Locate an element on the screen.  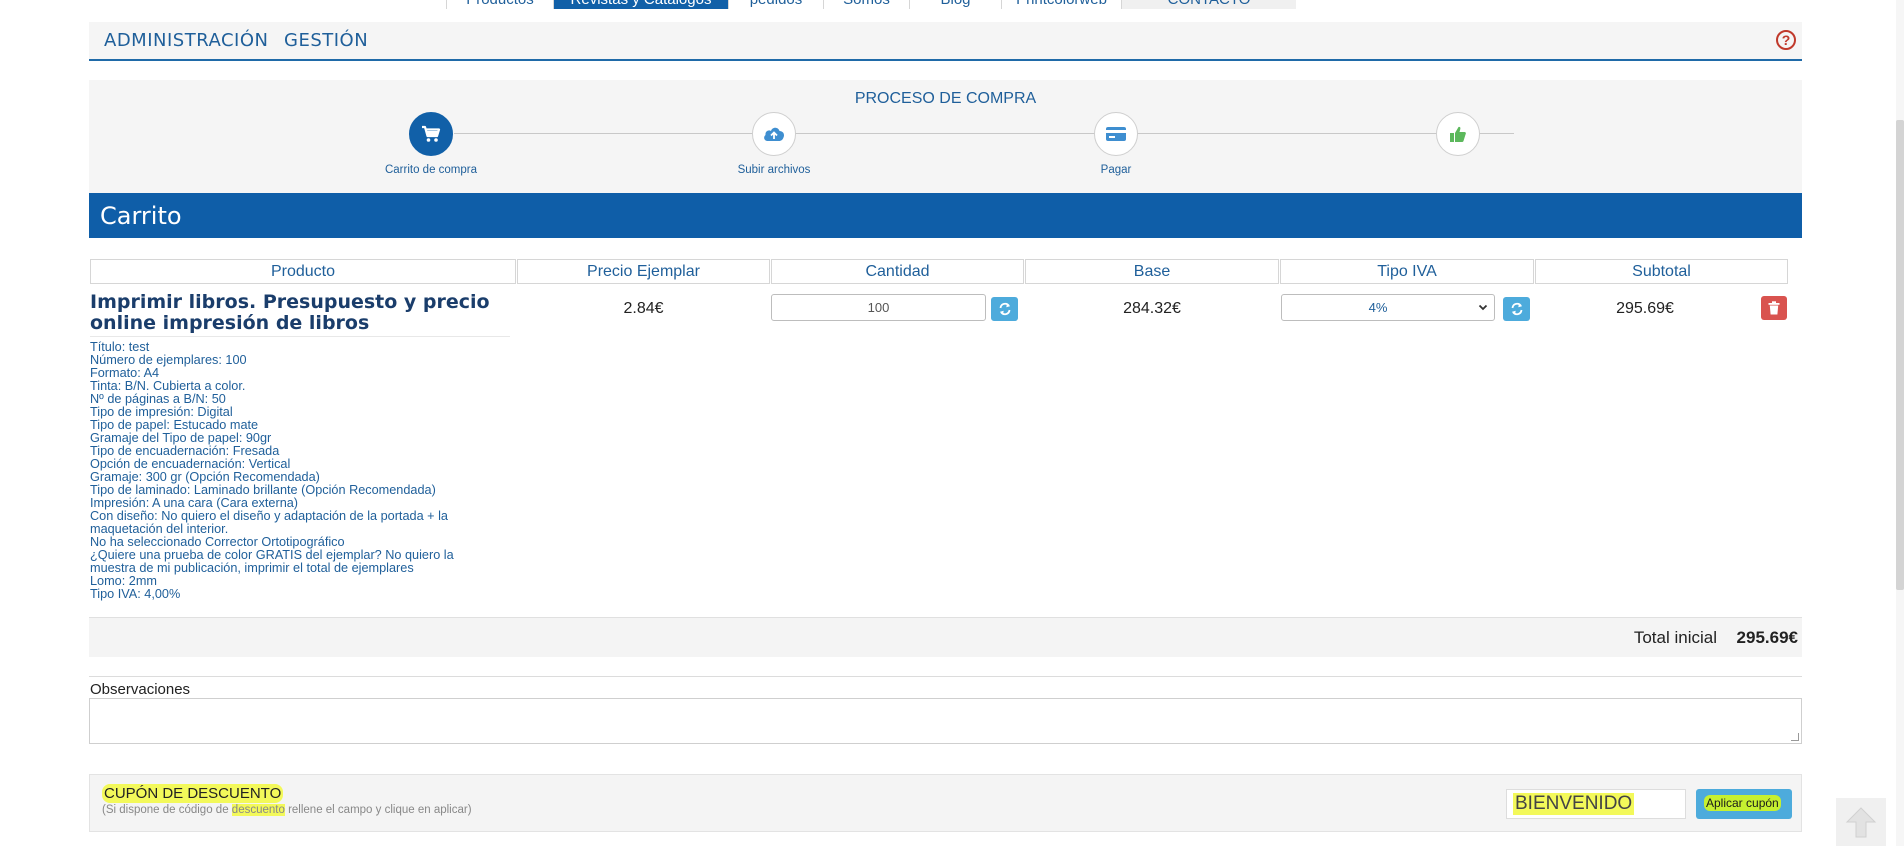
coupon-title: CUPÓN DE DESCUENTO is located at coordinates (193, 793).